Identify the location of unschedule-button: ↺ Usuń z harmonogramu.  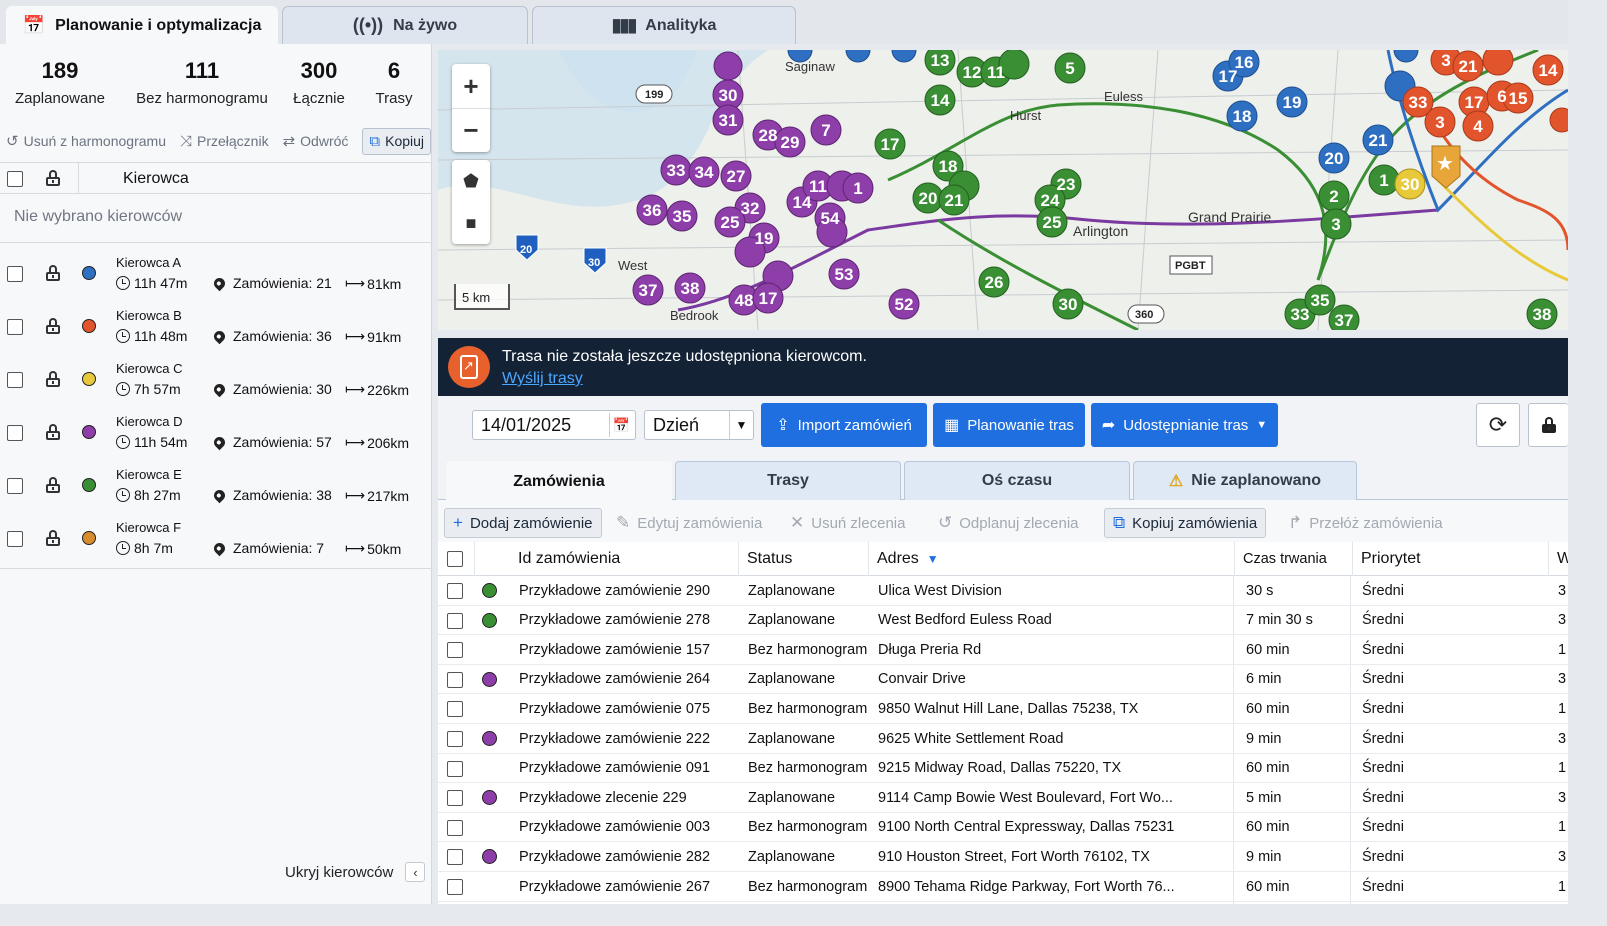
(86, 141).